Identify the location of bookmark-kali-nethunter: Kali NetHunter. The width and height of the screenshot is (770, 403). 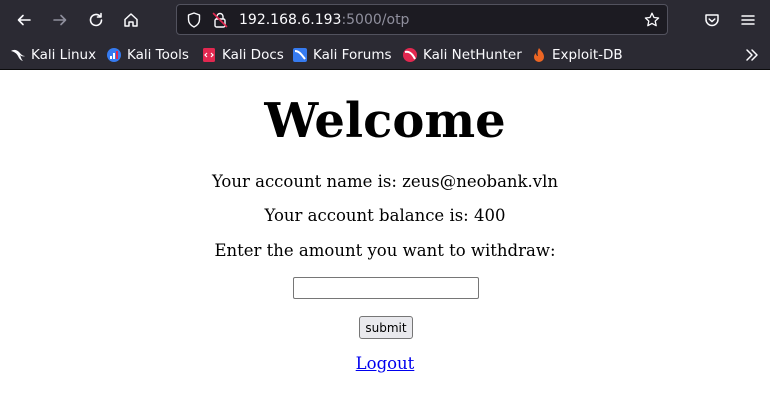
(462, 55).